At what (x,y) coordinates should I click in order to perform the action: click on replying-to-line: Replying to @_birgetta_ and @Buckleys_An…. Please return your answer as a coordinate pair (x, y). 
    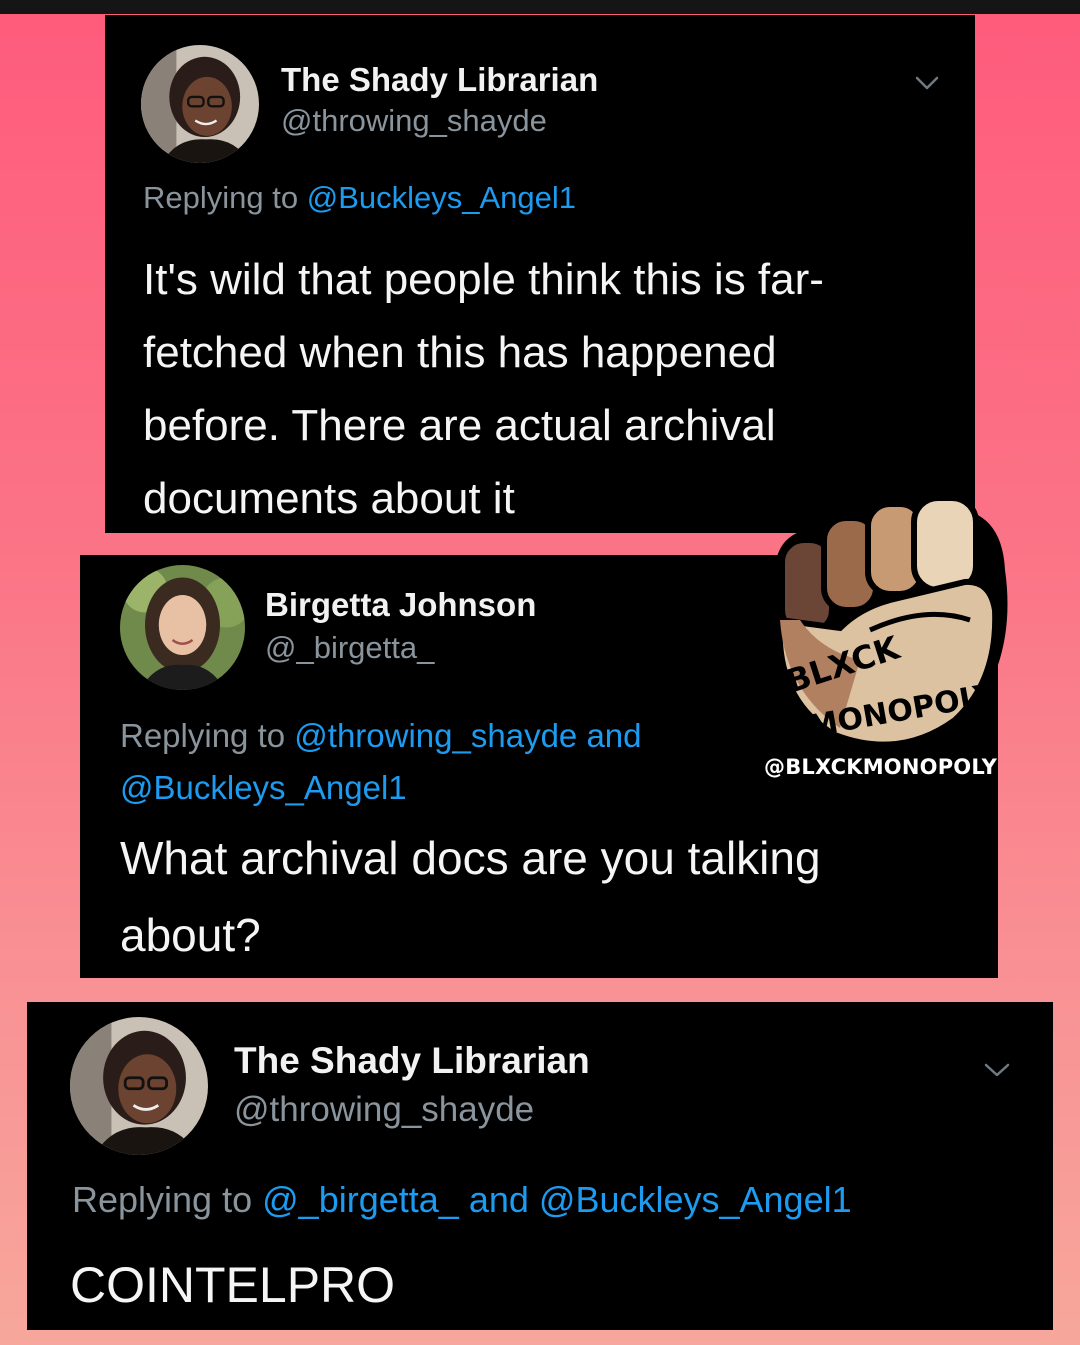
    Looking at the image, I should click on (462, 1200).